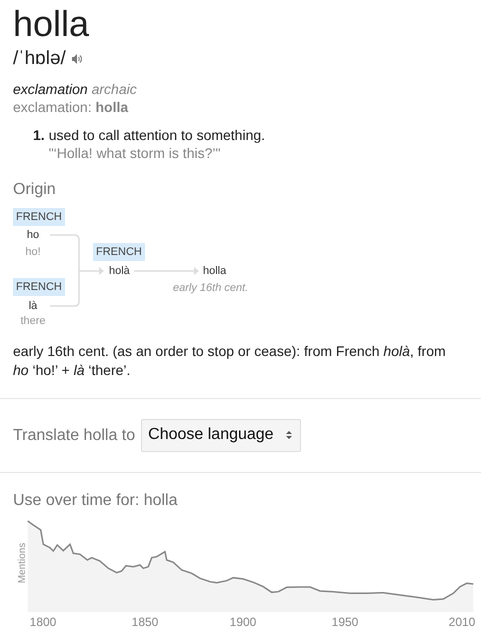 Image resolution: width=481 pixels, height=638 pixels. What do you see at coordinates (50, 89) in the screenshot?
I see `part-of-speech: exclamation` at bounding box center [50, 89].